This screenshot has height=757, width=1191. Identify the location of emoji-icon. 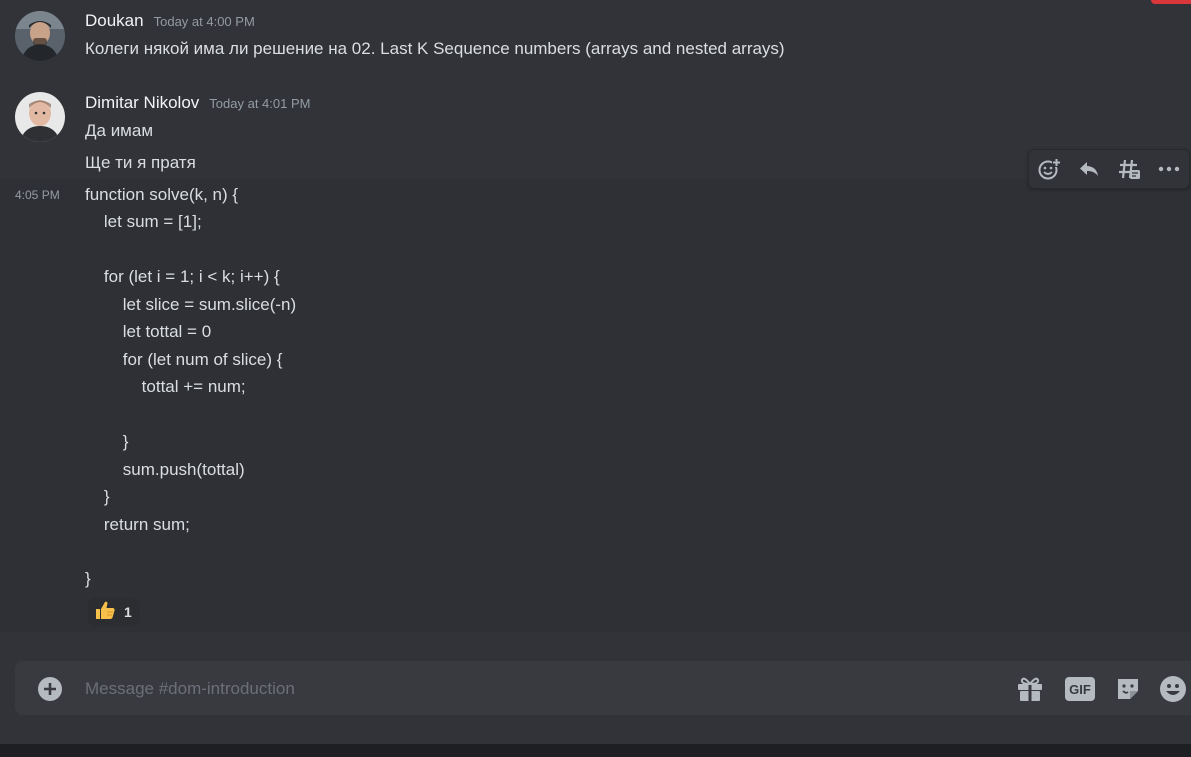
(1173, 689).